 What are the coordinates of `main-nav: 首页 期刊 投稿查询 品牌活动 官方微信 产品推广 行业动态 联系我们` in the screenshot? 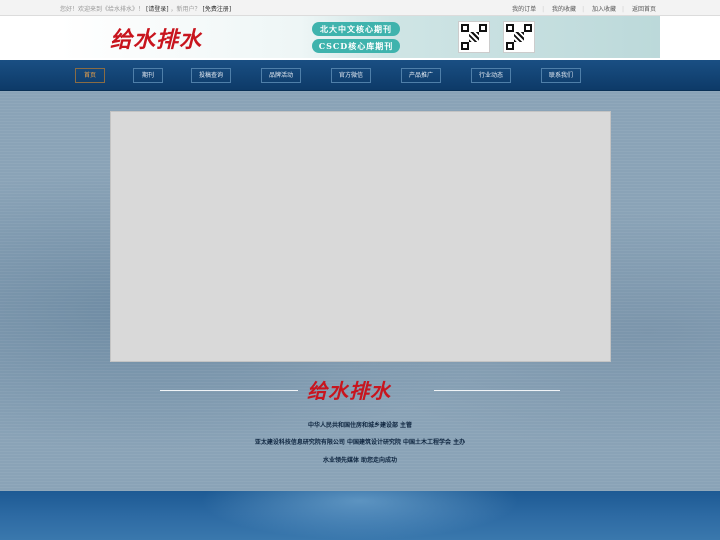 It's located at (360, 75).